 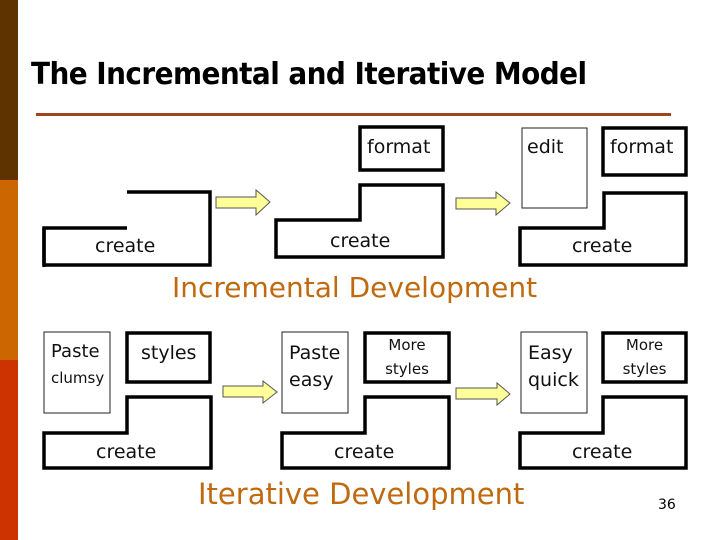 What do you see at coordinates (399, 147) in the screenshot?
I see `incremental-stage-2-format-label: format` at bounding box center [399, 147].